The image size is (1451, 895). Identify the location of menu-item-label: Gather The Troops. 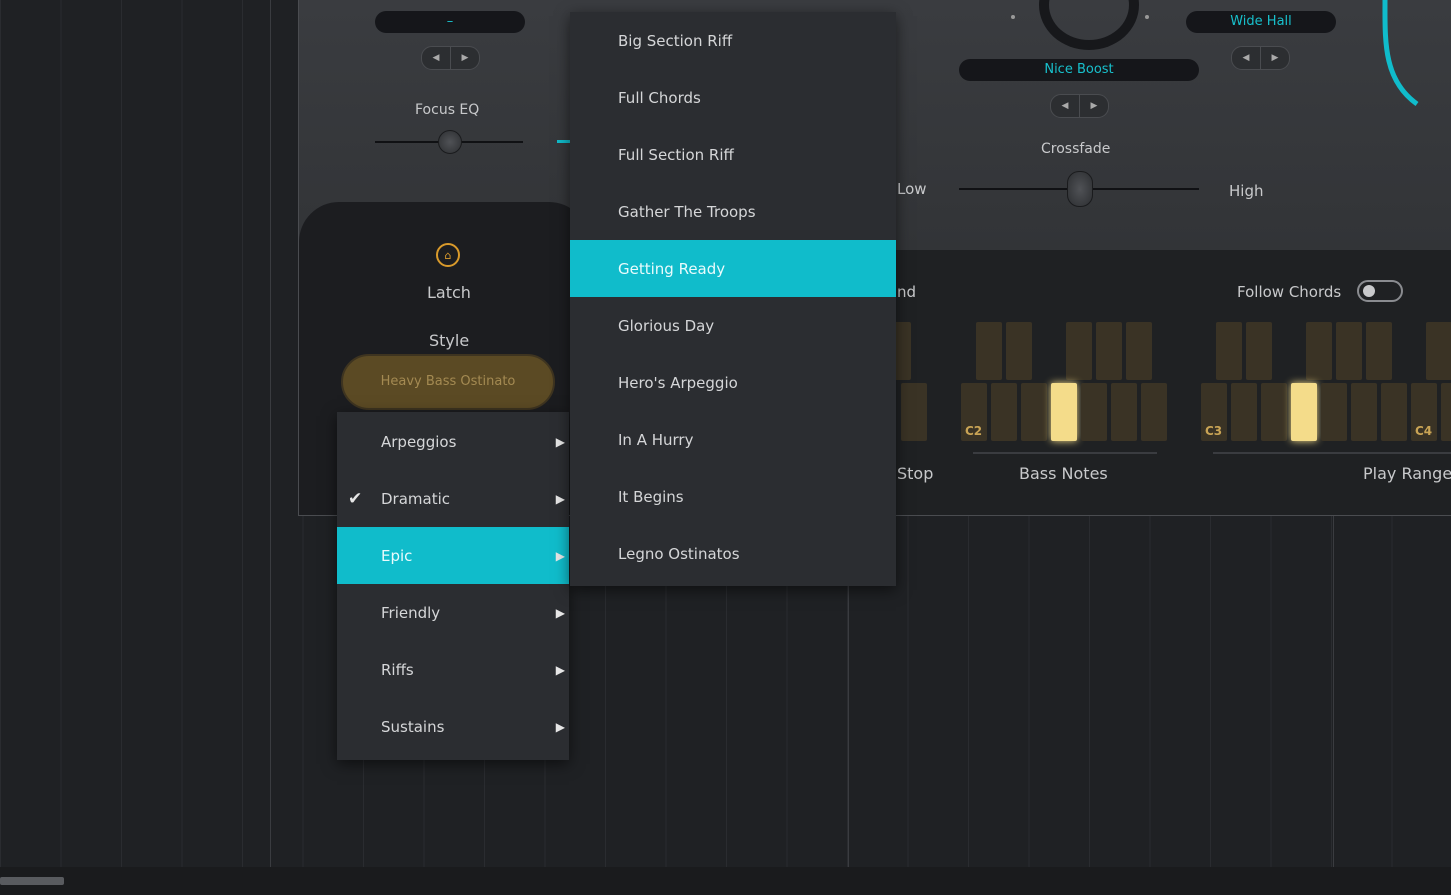
(687, 211).